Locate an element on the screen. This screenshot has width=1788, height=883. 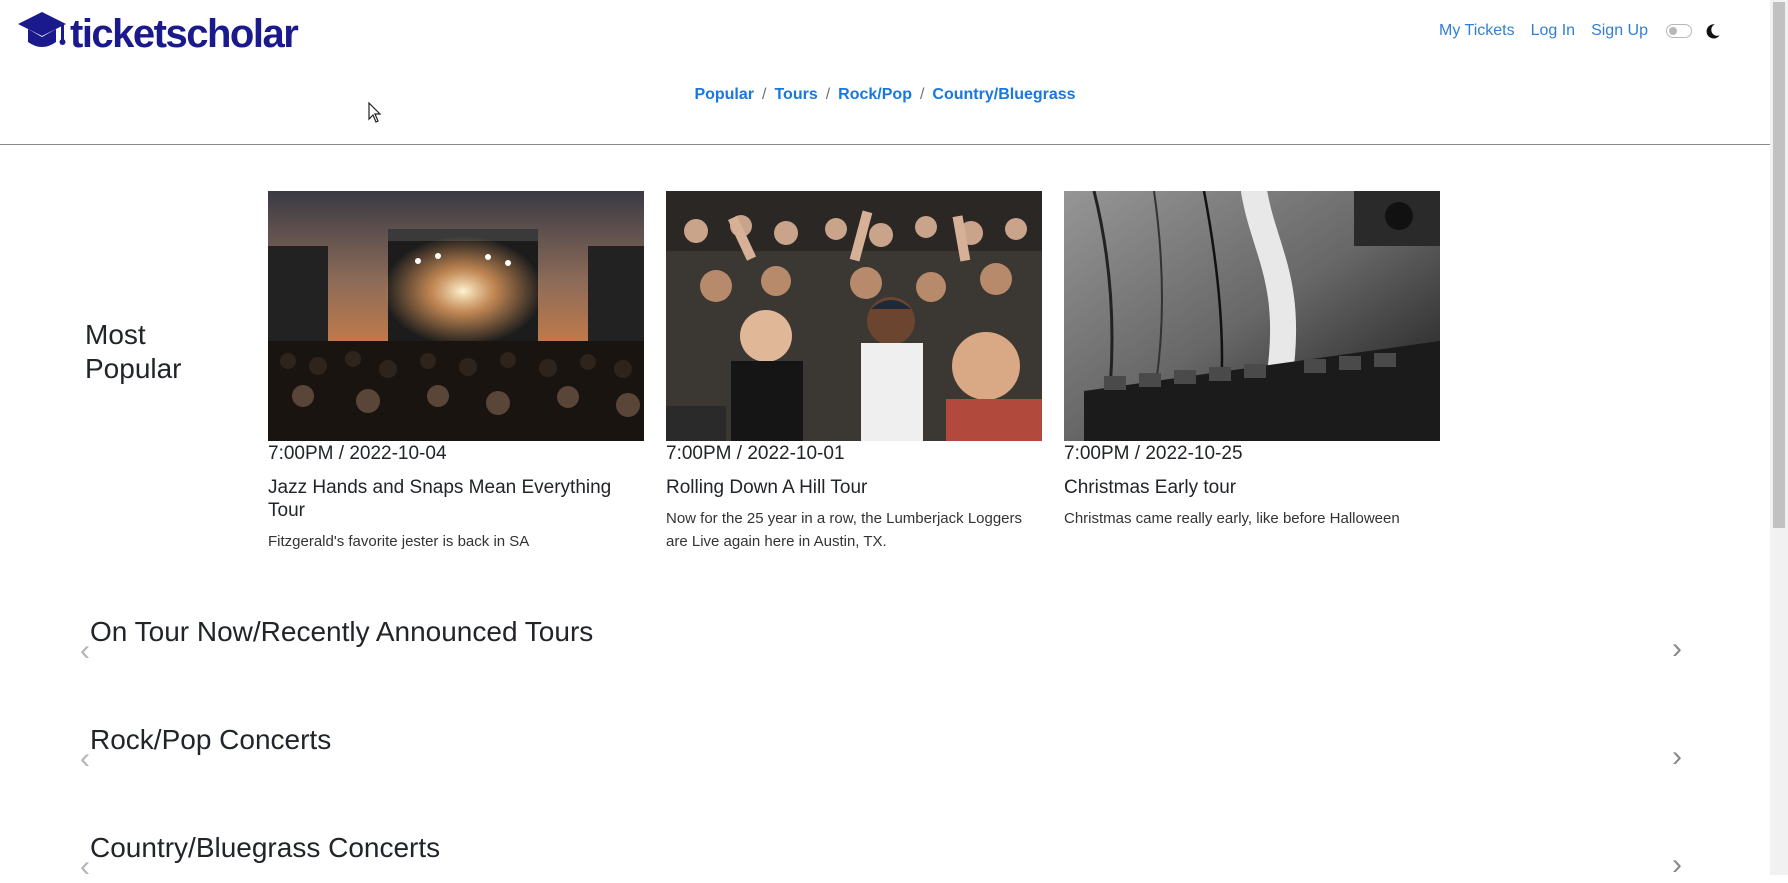
event-date: 7:00PM / 2022-10-04 is located at coordinates (357, 453).